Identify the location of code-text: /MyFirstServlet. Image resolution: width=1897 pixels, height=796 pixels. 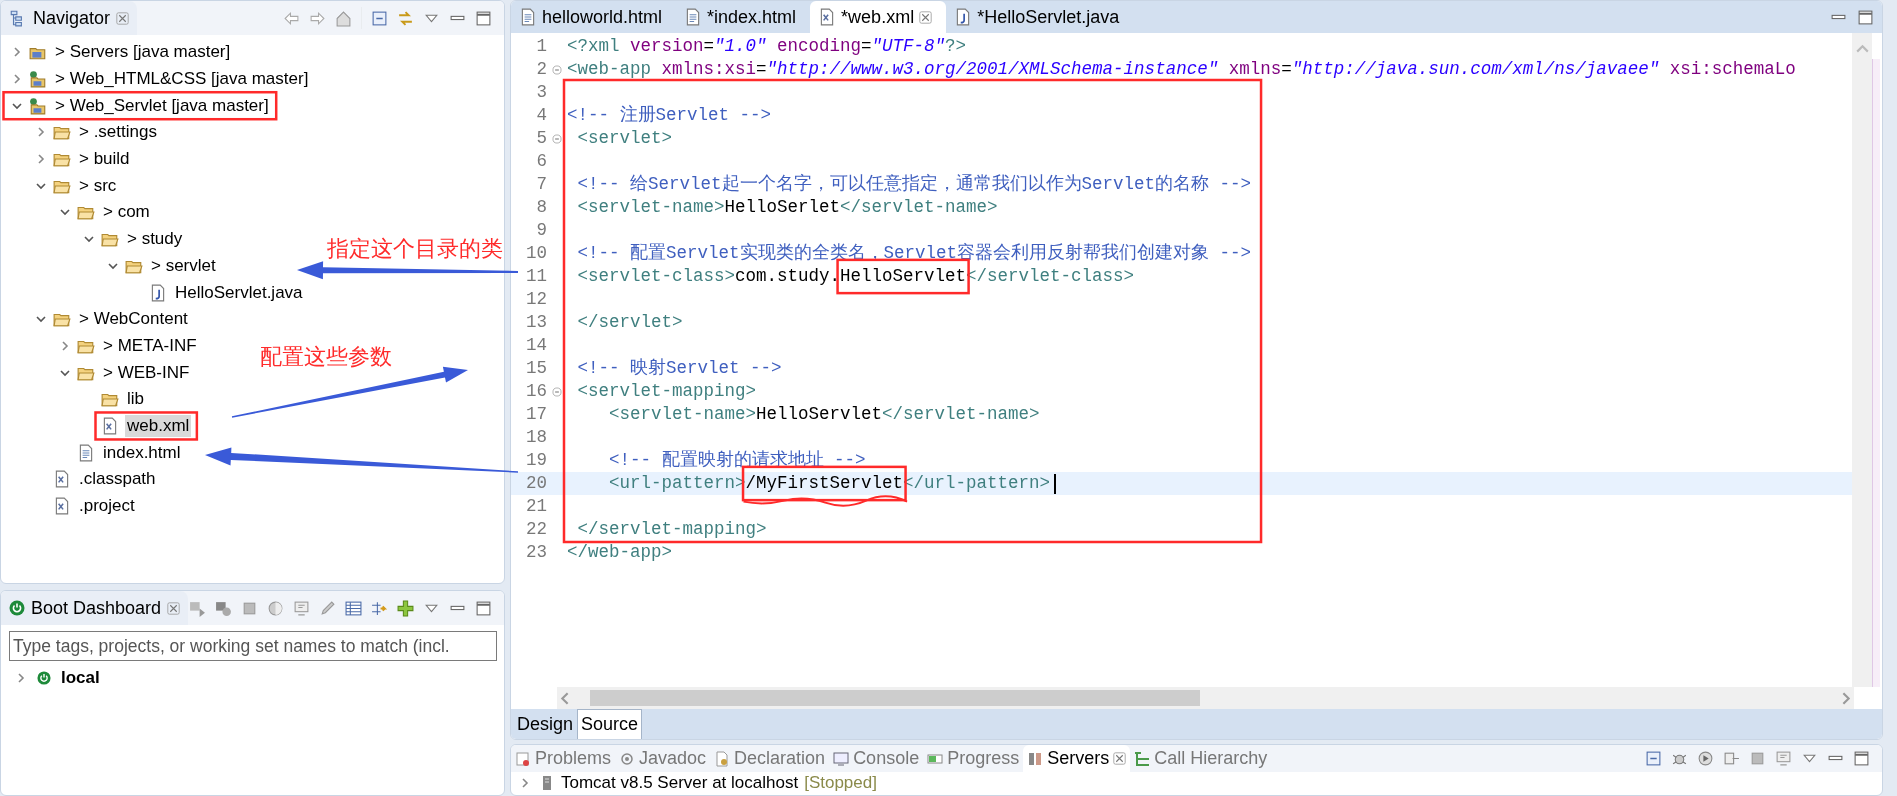
(824, 484).